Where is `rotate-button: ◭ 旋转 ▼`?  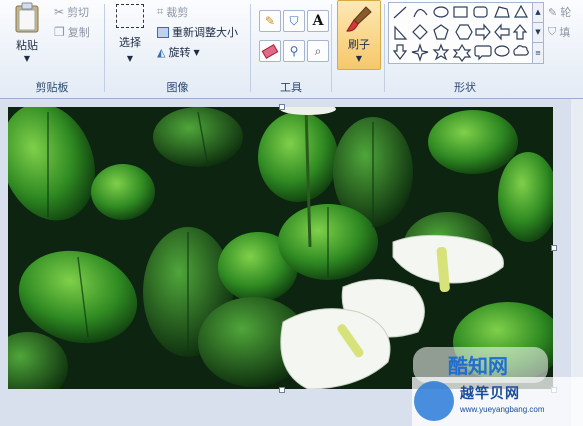
rotate-button: ◭ 旋转 ▼ is located at coordinates (178, 52).